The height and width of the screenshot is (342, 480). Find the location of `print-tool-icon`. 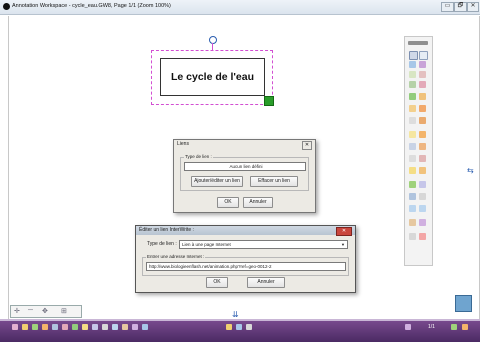

print-tool-icon is located at coordinates (412, 222).